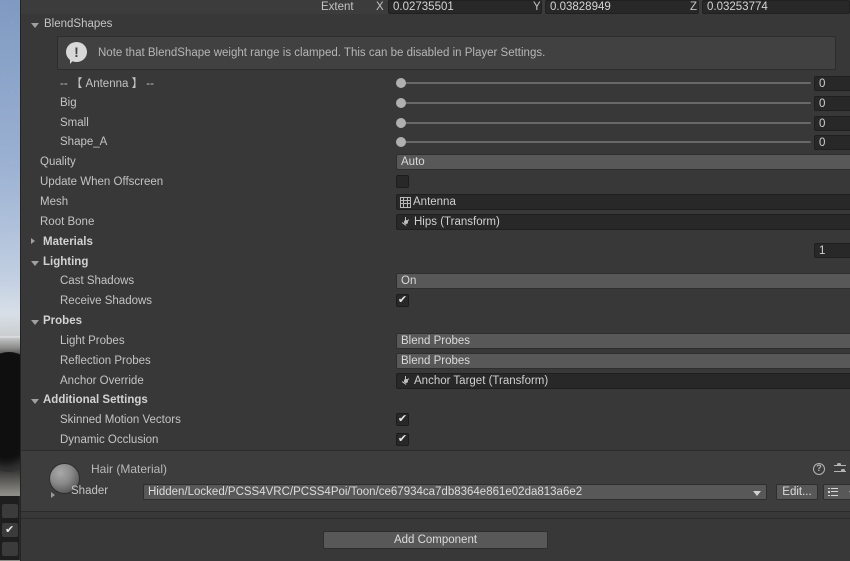  I want to click on sky-noise, so click(10, 280).